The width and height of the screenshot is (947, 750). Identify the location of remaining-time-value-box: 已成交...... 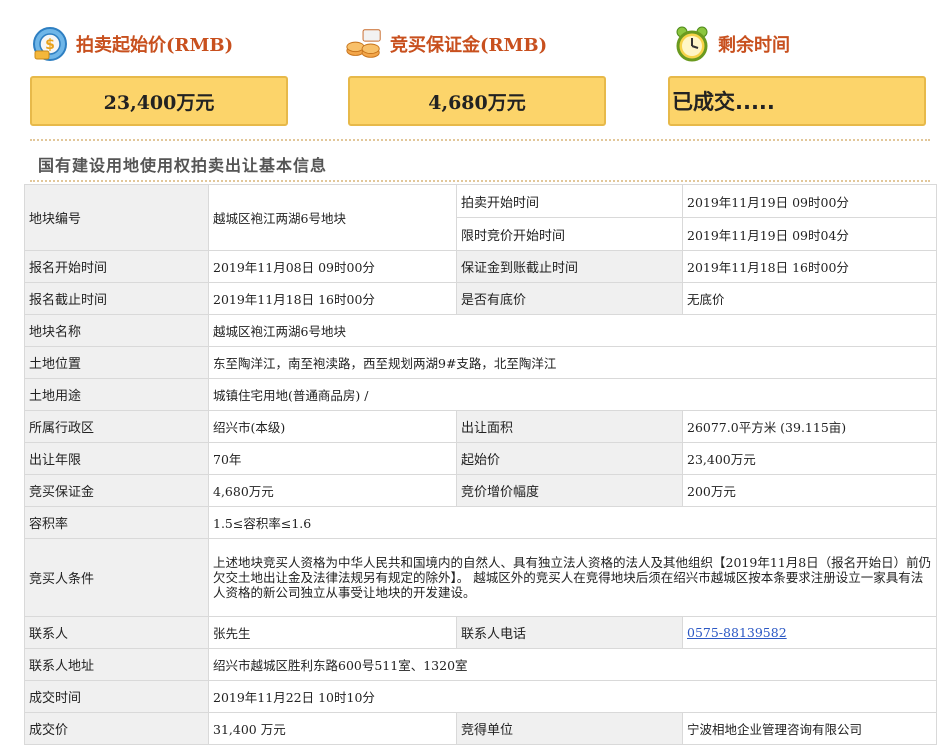
(797, 101).